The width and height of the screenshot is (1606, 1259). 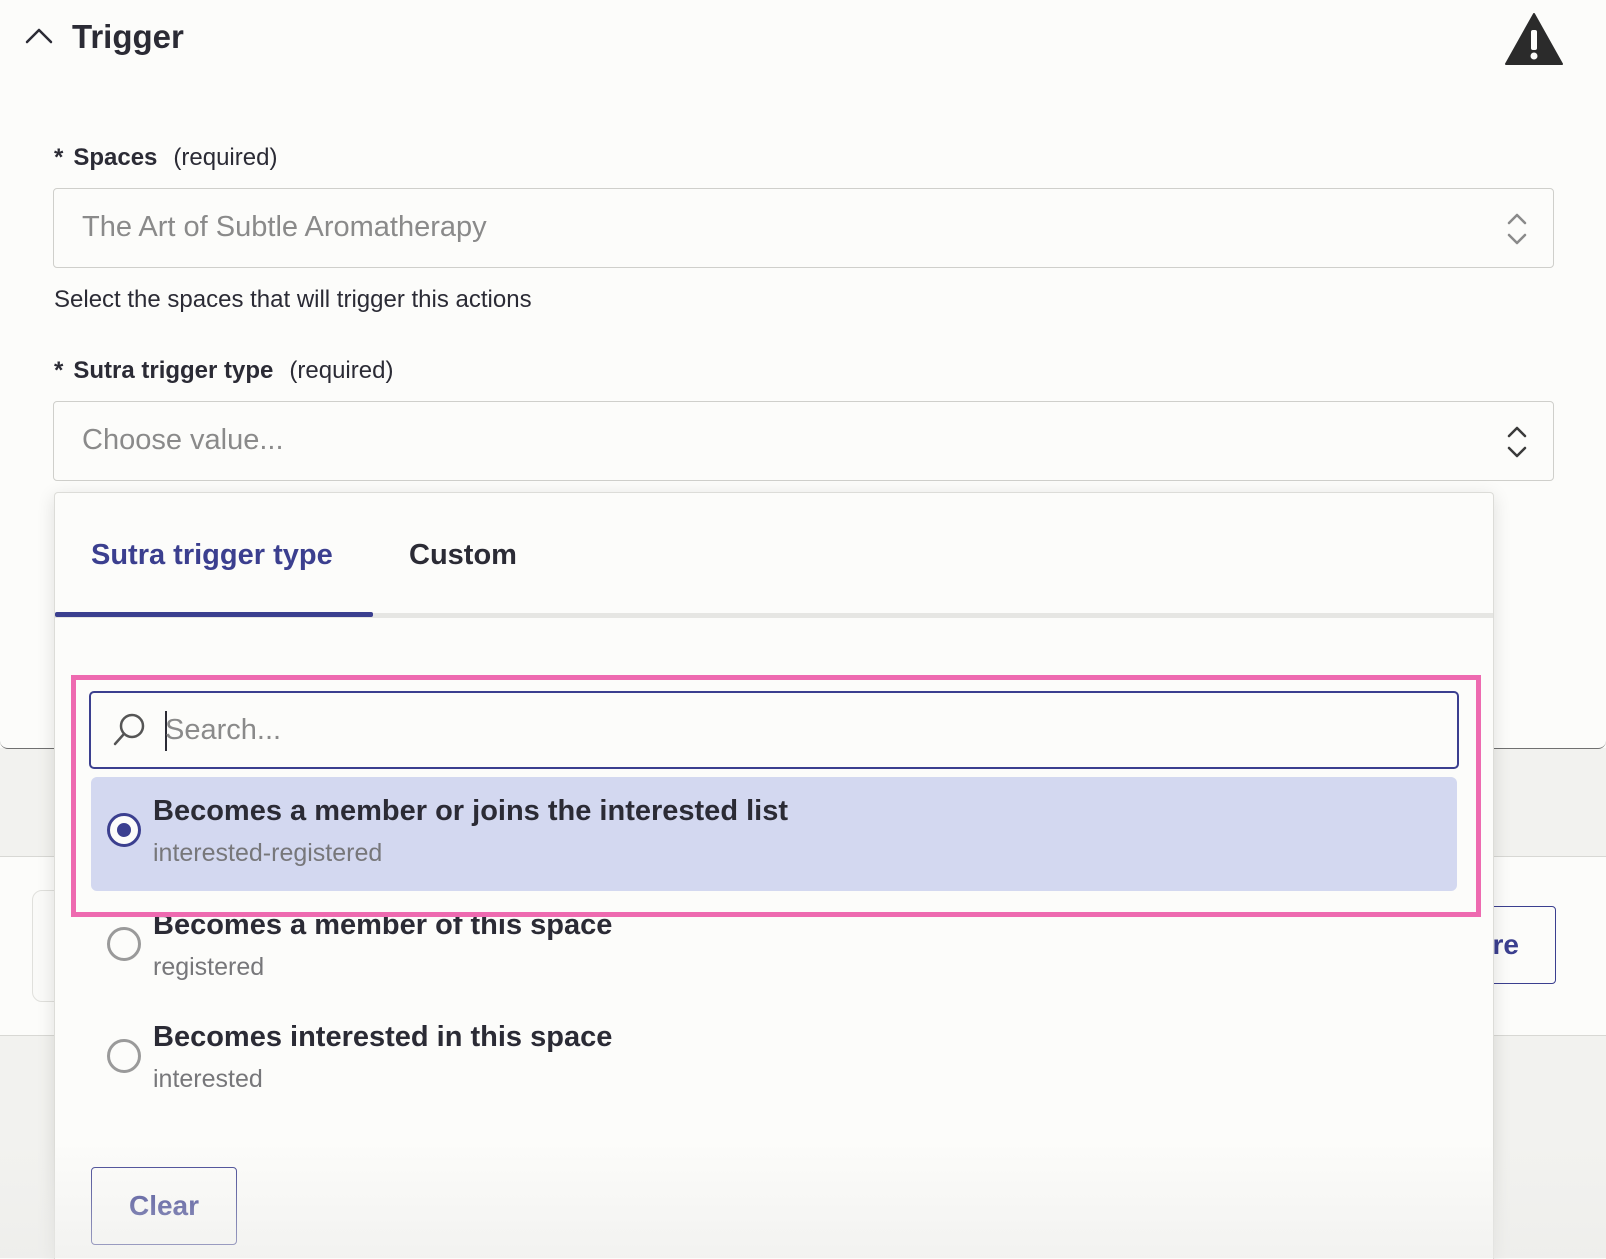 I want to click on warning-triangle-icon, so click(x=1534, y=39).